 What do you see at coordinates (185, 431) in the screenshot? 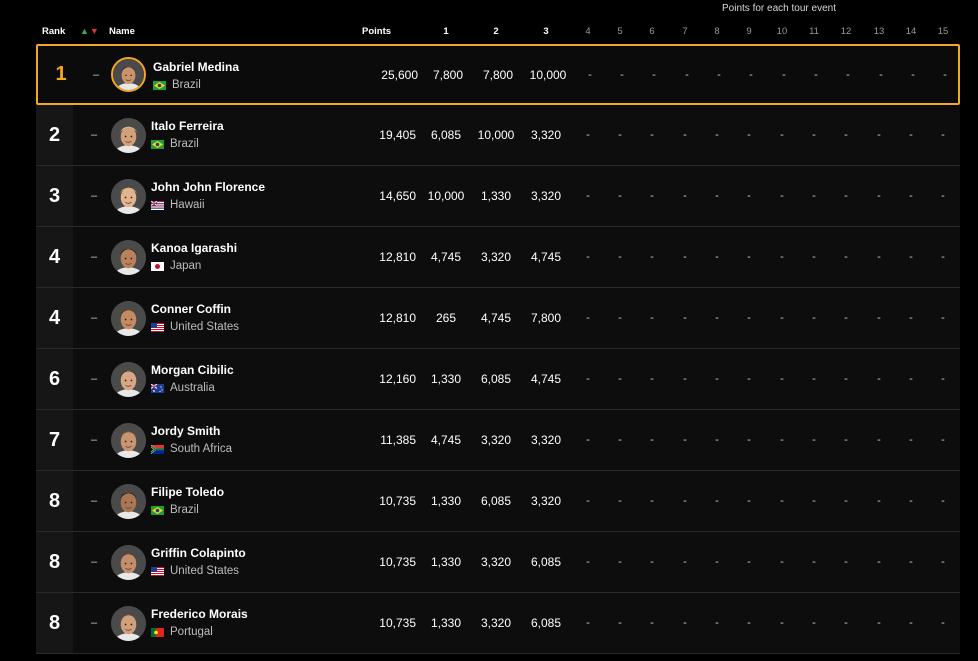
I see `surfer-name: Jordy Smith` at bounding box center [185, 431].